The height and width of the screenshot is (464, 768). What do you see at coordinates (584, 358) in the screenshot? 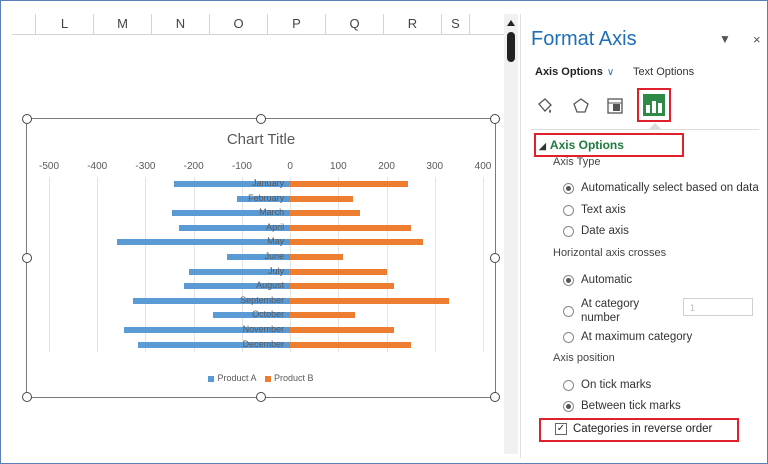
I see `axis-position-label: Axis position` at bounding box center [584, 358].